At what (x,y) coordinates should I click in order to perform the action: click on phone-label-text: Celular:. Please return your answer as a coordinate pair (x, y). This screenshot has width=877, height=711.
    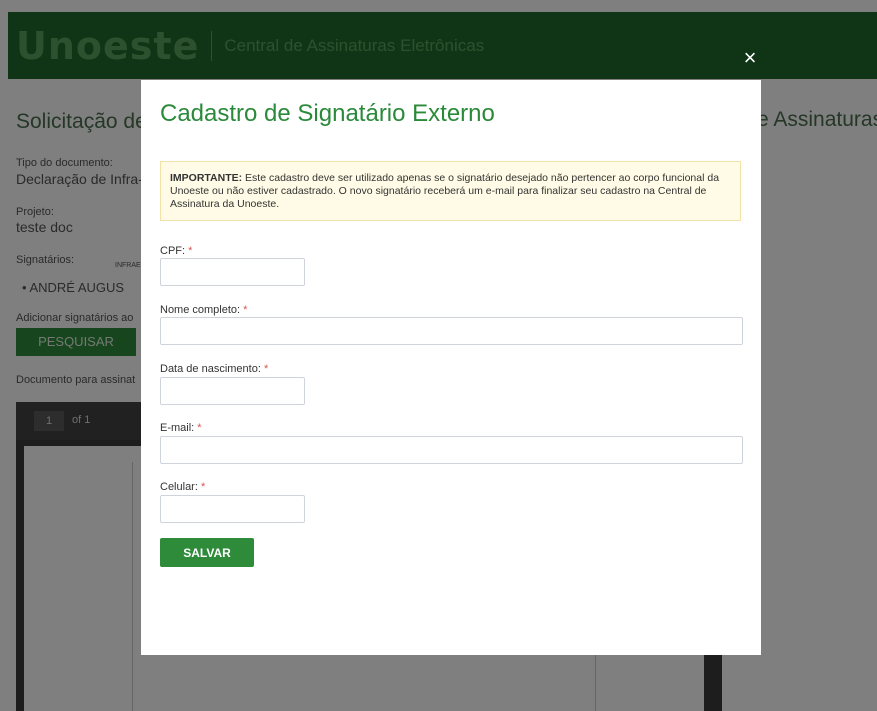
    Looking at the image, I should click on (179, 487).